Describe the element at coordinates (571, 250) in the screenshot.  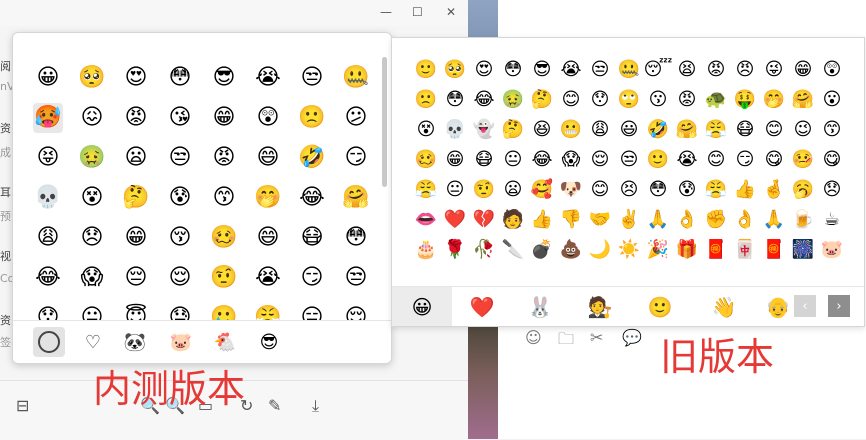
I see `emoji-cell: 💩` at that location.